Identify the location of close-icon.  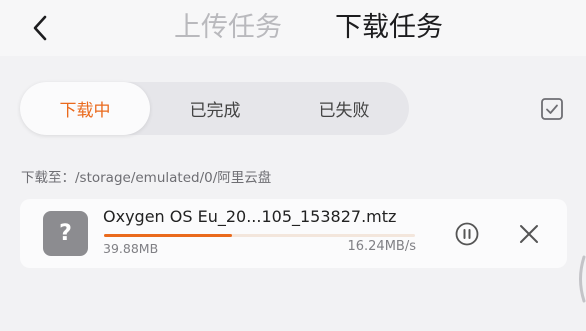
(529, 234).